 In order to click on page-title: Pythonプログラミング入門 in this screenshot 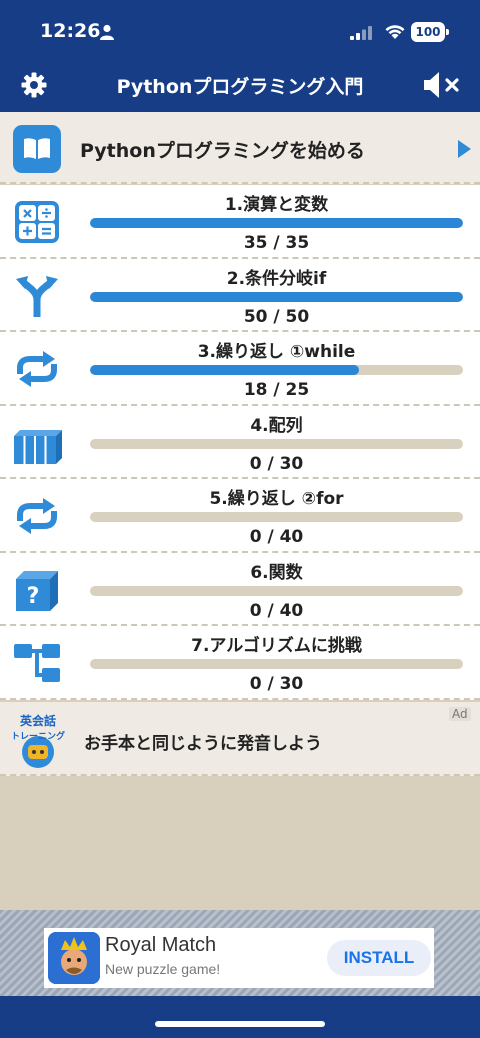, I will do `click(240, 87)`.